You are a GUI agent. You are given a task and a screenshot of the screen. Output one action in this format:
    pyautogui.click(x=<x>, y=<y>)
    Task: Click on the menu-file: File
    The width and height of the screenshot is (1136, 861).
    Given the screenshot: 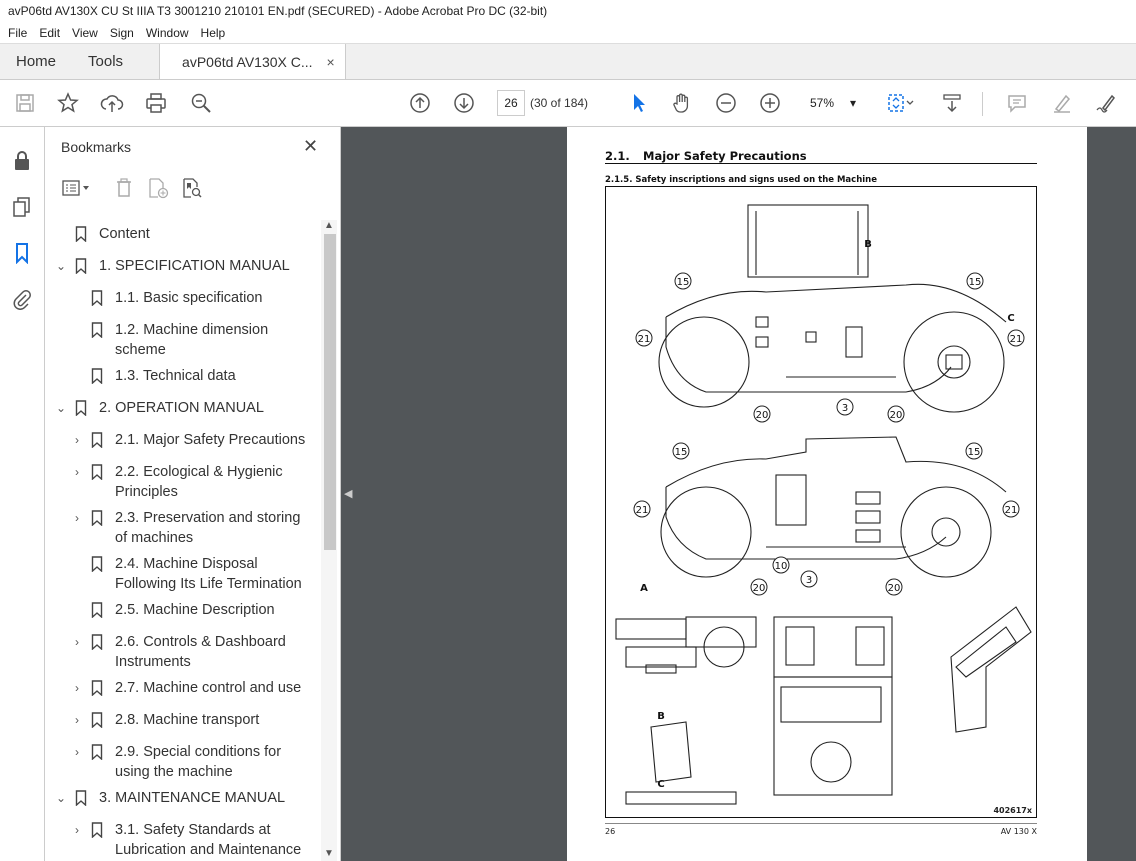 What is the action you would take?
    pyautogui.click(x=17, y=33)
    